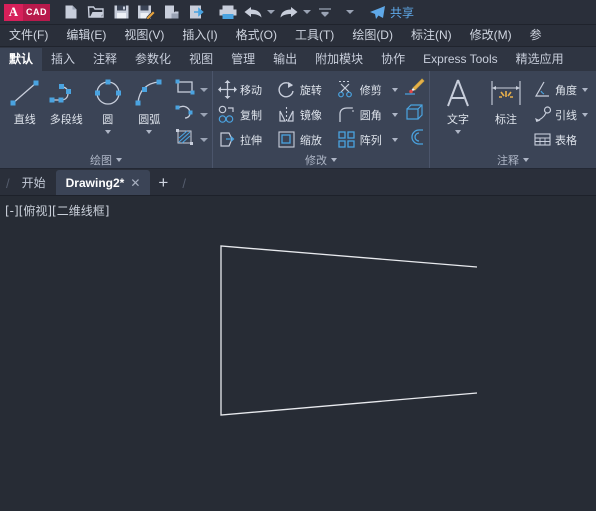  I want to click on rotate-label: 旋转, so click(310, 90).